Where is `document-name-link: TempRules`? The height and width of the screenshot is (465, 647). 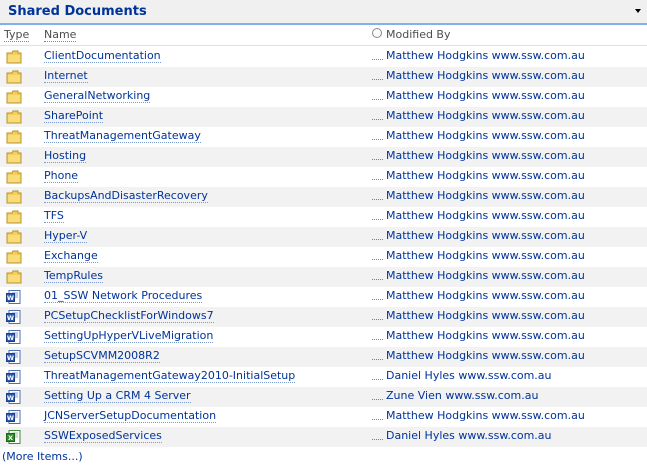
document-name-link: TempRules is located at coordinates (73, 276).